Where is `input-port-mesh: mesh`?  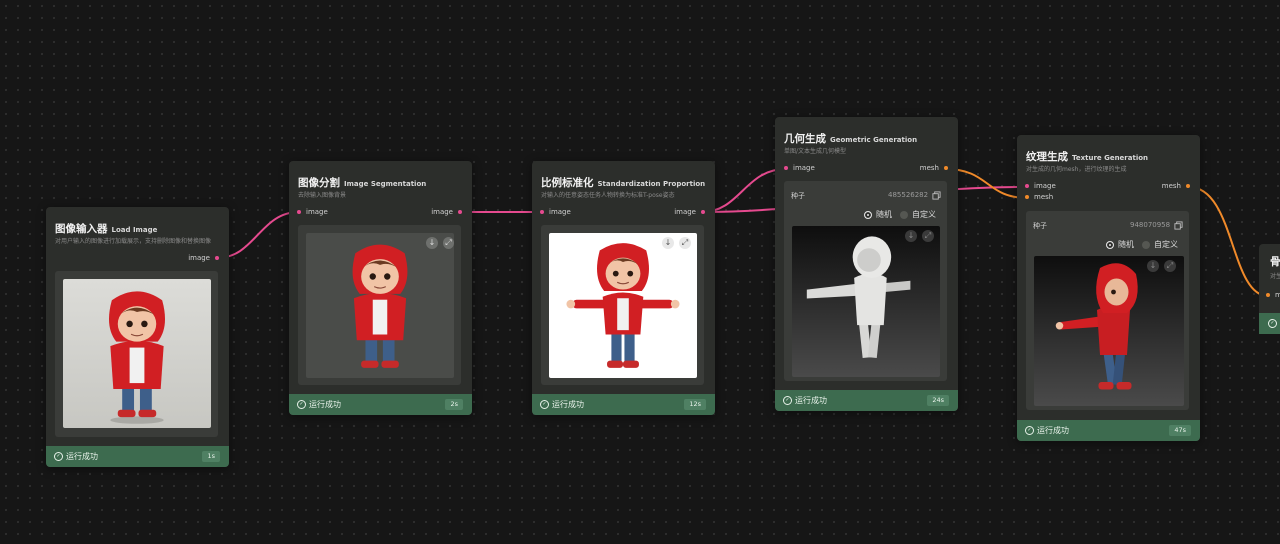
input-port-mesh: mesh is located at coordinates (1039, 197).